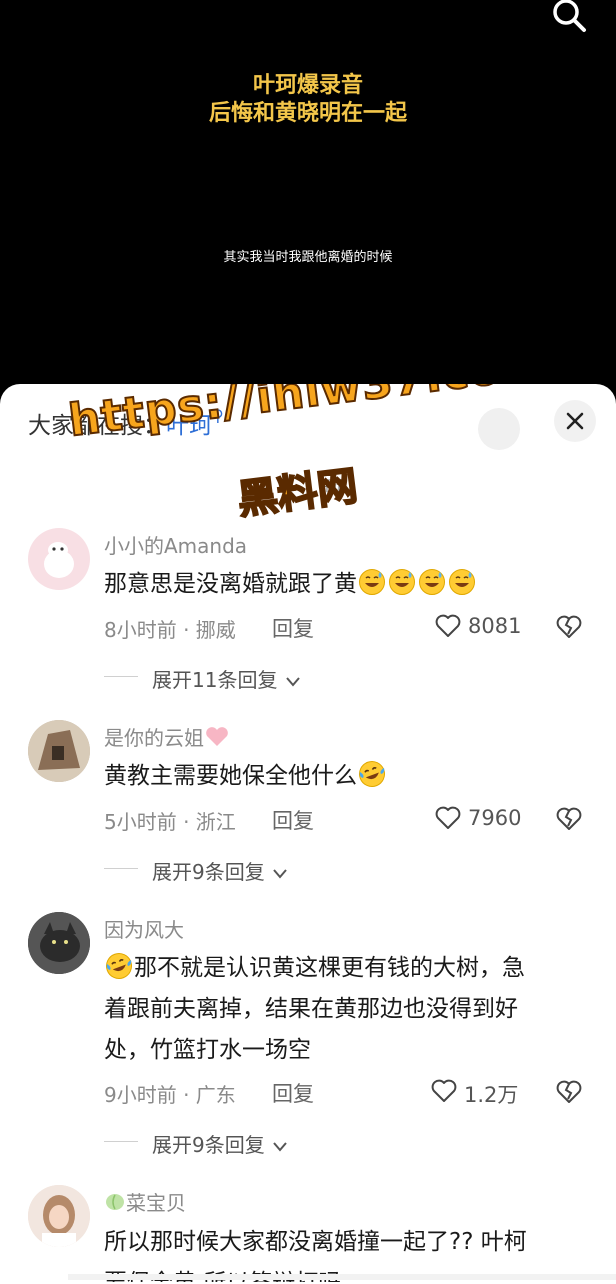 This screenshot has width=616, height=1284. Describe the element at coordinates (207, 1050) in the screenshot. I see `comment-text-line: 处，竹篮打水一场空` at that location.